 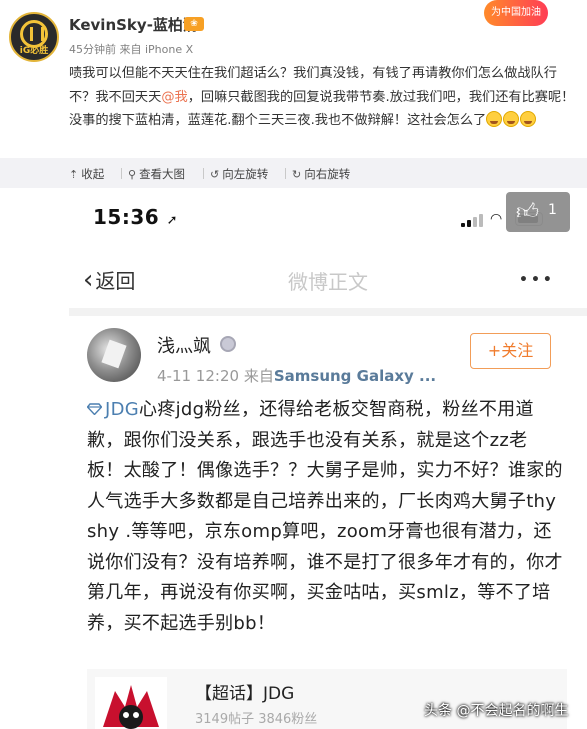 What do you see at coordinates (133, 24) in the screenshot?
I see `user-name: KevinSky-蓝柏清` at bounding box center [133, 24].